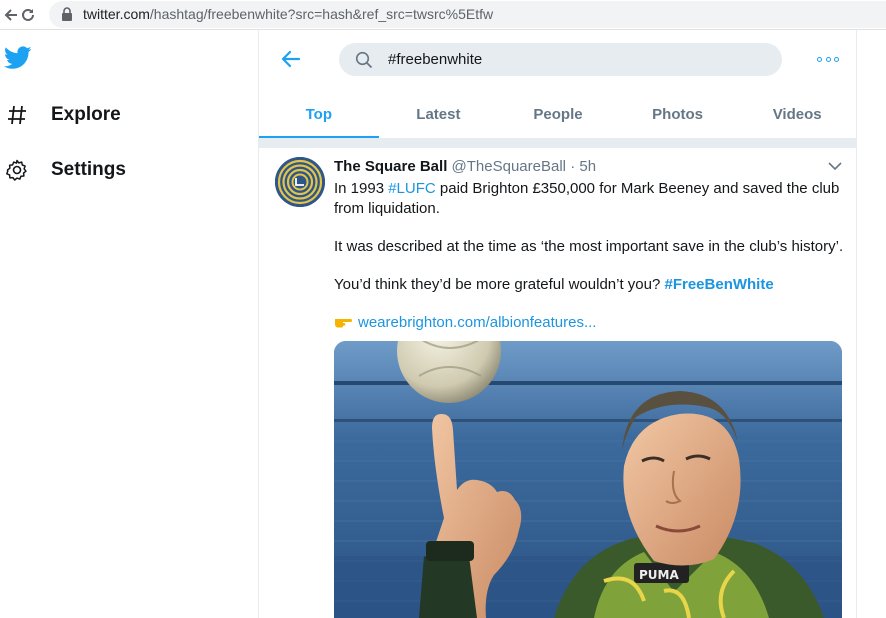 This screenshot has width=886, height=618. Describe the element at coordinates (558, 143) in the screenshot. I see `section-divider` at that location.